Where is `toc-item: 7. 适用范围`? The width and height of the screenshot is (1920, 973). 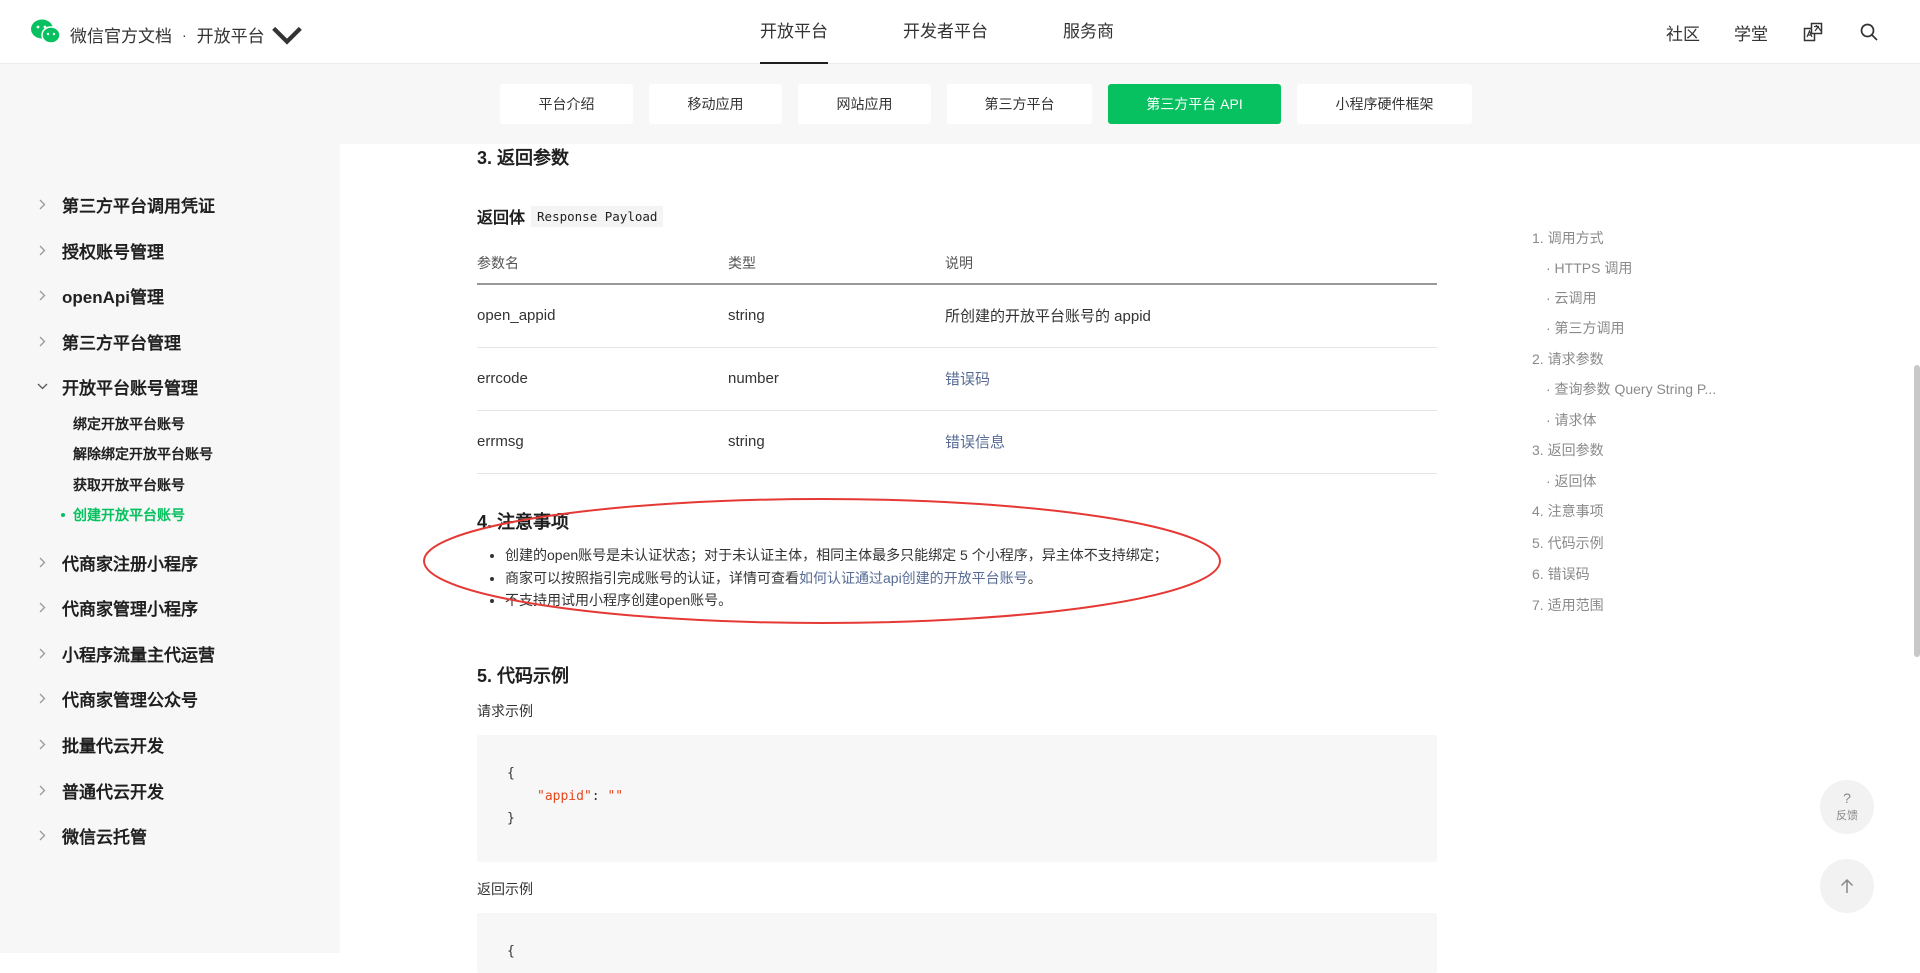
toc-item: 7. 适用范围 is located at coordinates (1568, 605).